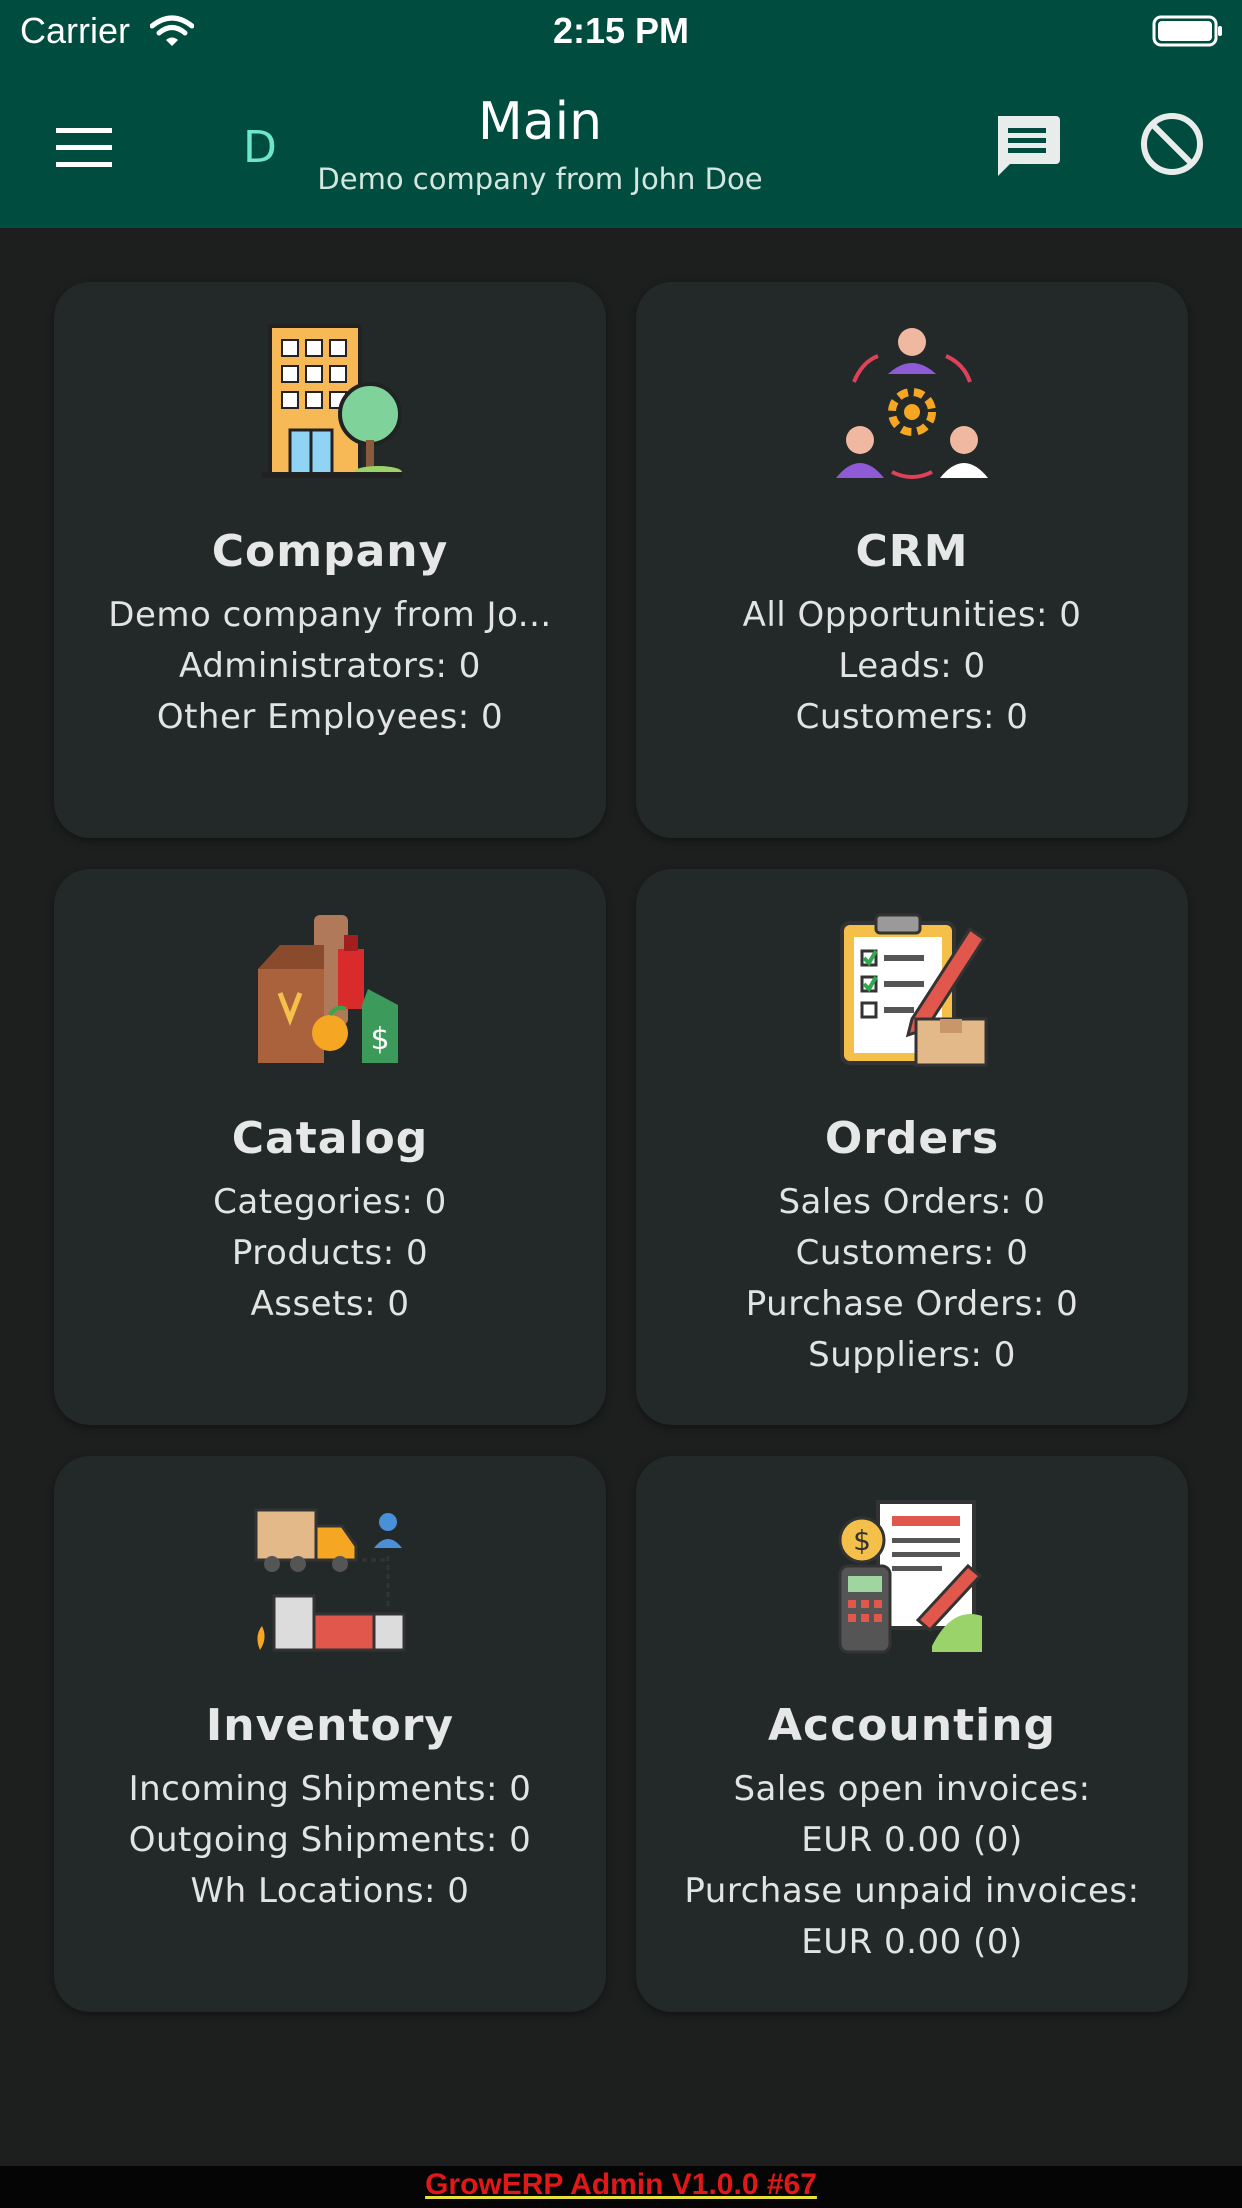 The height and width of the screenshot is (2208, 1242). What do you see at coordinates (912, 1304) in the screenshot?
I see `card-line: Purchase Orders: 0` at bounding box center [912, 1304].